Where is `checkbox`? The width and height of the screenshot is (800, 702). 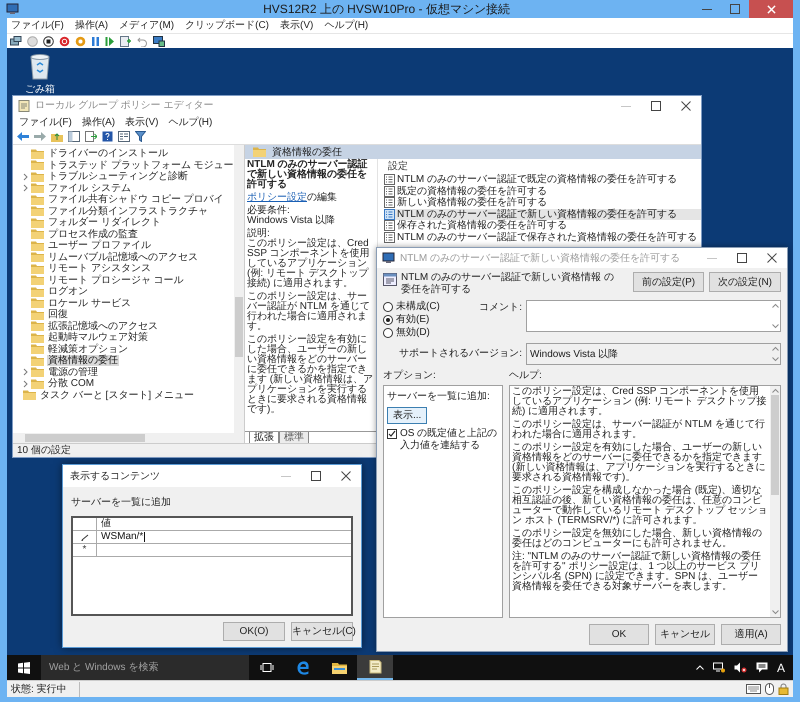 checkbox is located at coordinates (392, 434).